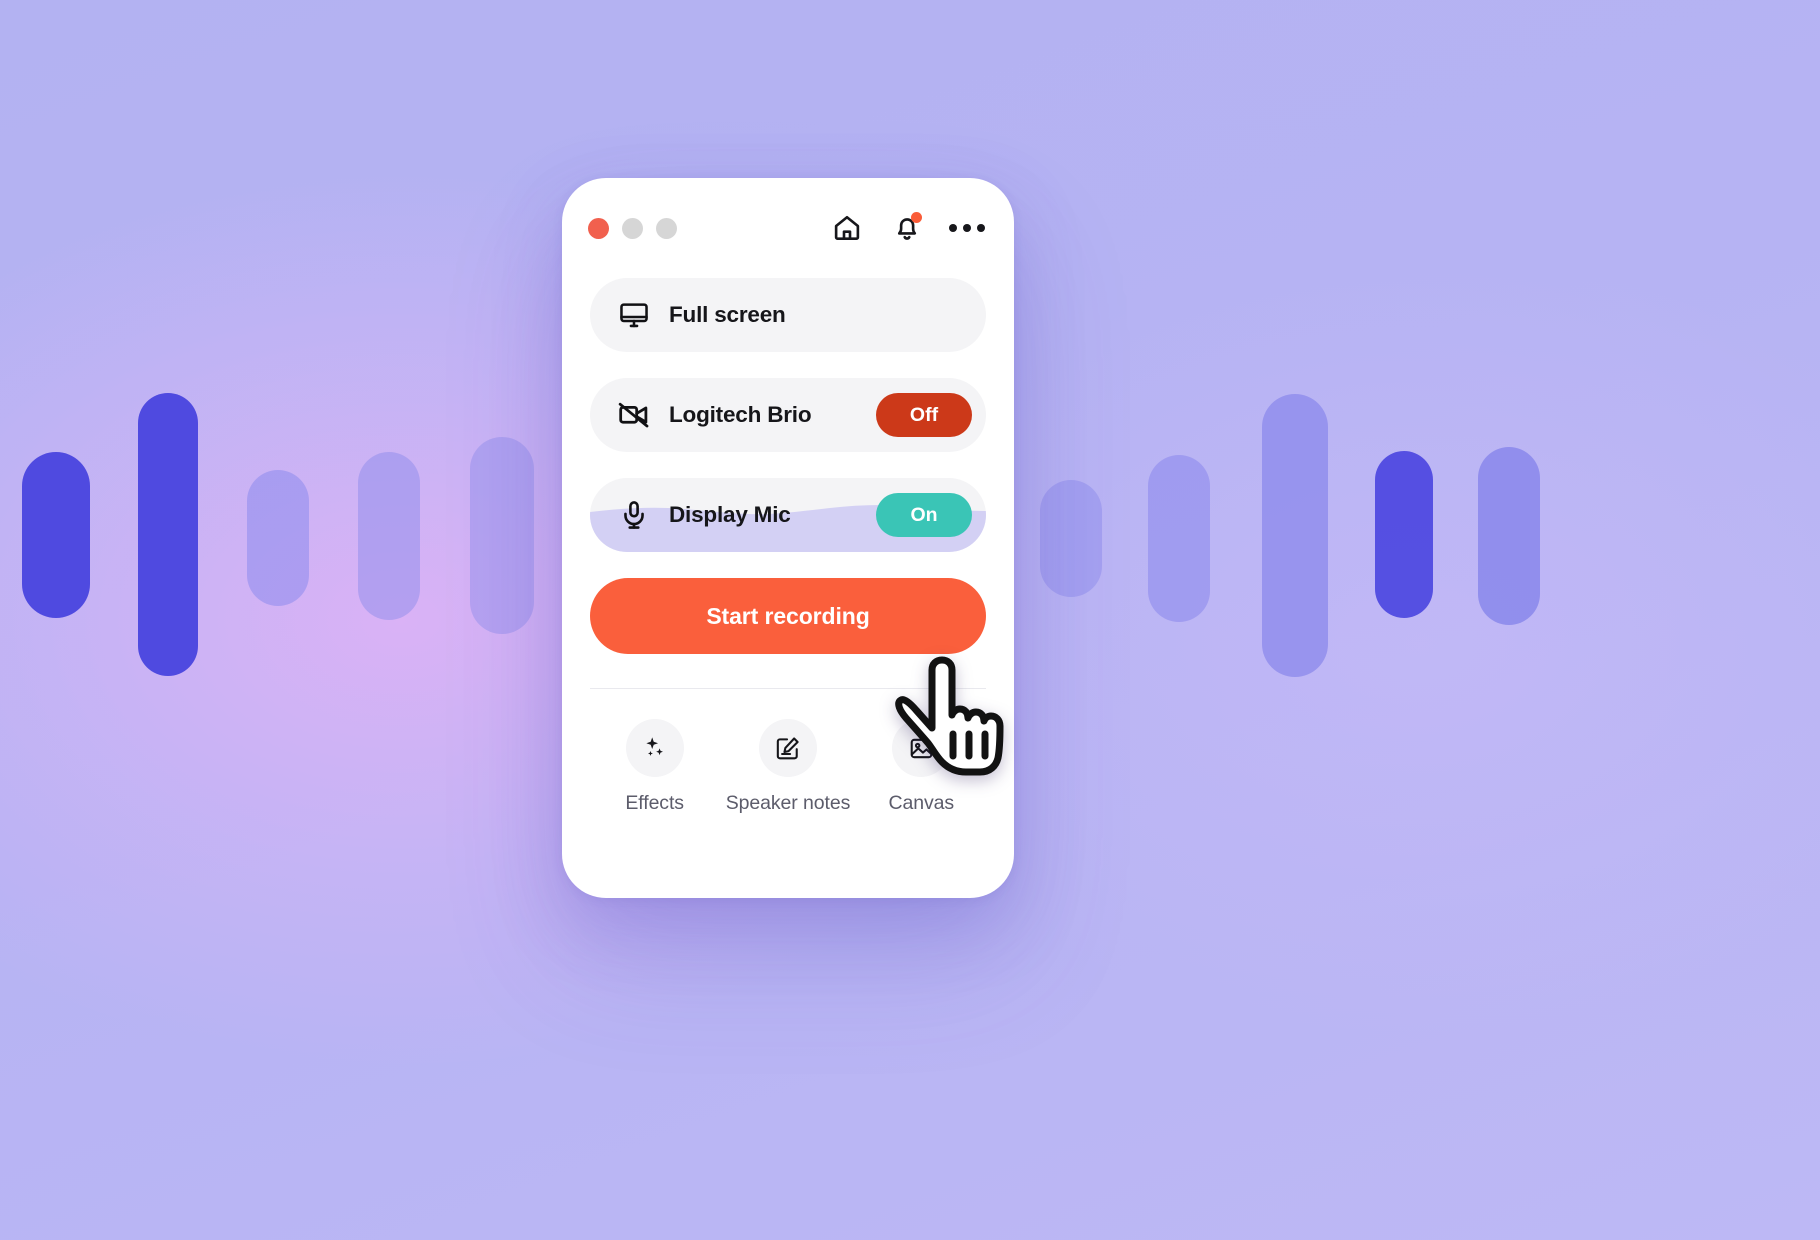 The width and height of the screenshot is (1820, 1240). What do you see at coordinates (924, 415) in the screenshot?
I see `camera-status-badge: Off` at bounding box center [924, 415].